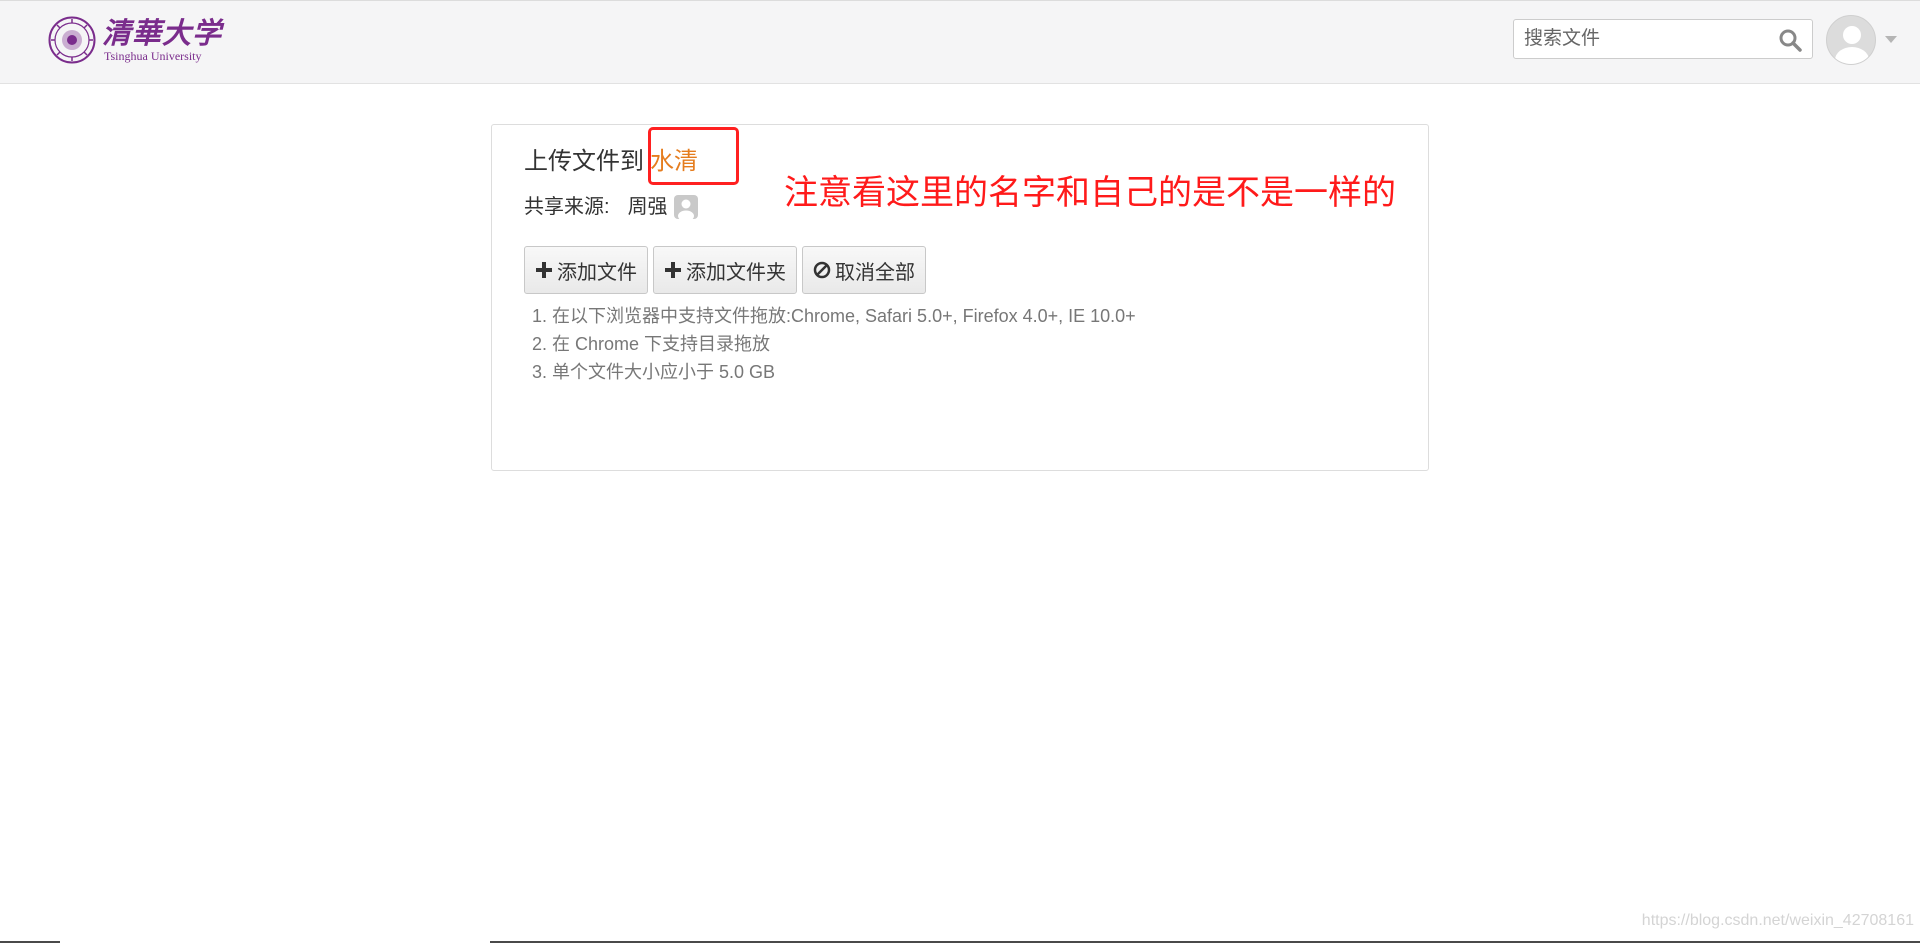  I want to click on add-file-label: 添加文件, so click(597, 272).